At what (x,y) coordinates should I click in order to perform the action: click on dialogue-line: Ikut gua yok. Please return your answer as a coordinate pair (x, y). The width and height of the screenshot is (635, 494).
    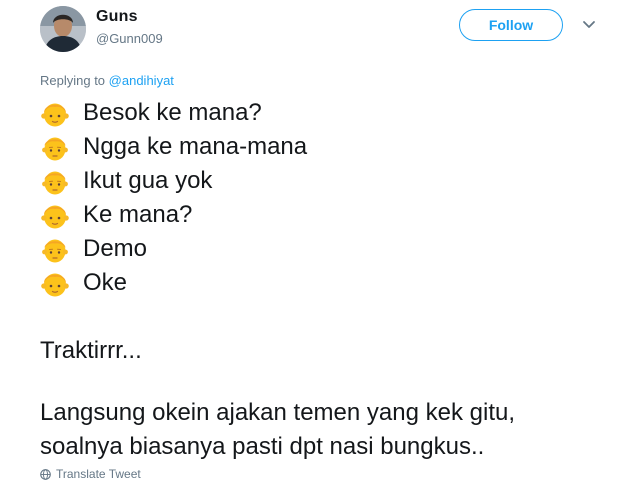
    Looking at the image, I should click on (173, 181).